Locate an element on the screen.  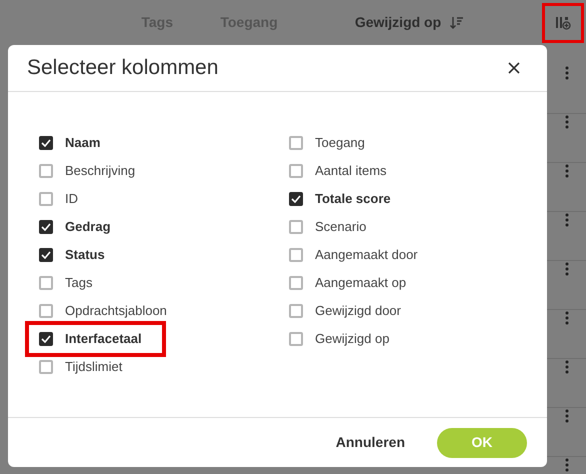
column-header: Gewijzigd op is located at coordinates (410, 22).